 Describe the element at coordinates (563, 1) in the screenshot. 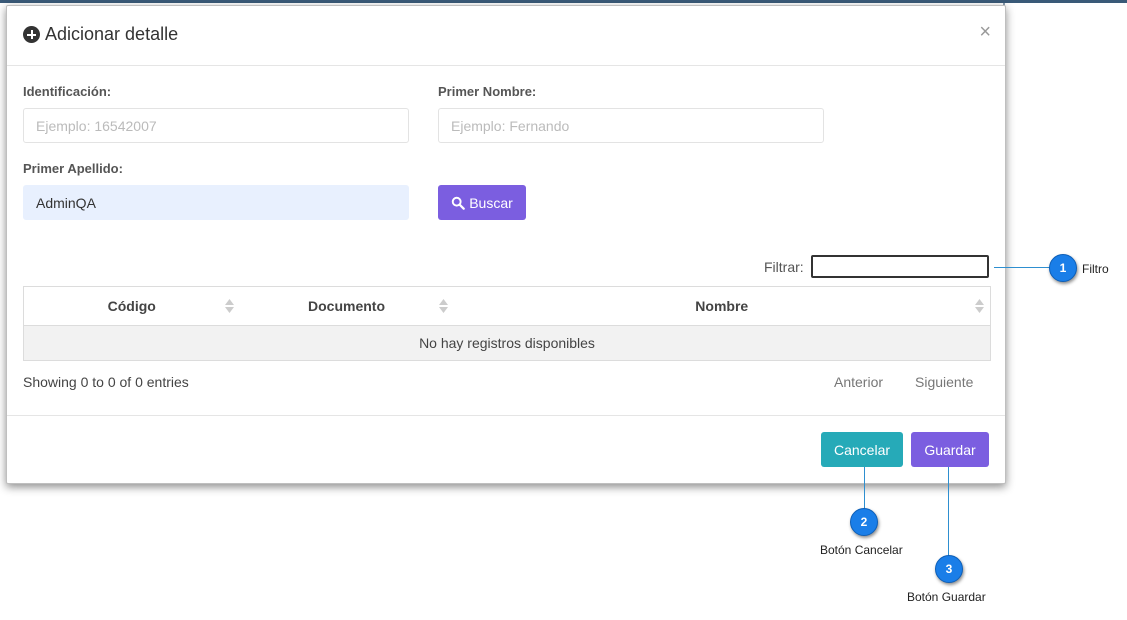

I see `background-header-strip` at that location.